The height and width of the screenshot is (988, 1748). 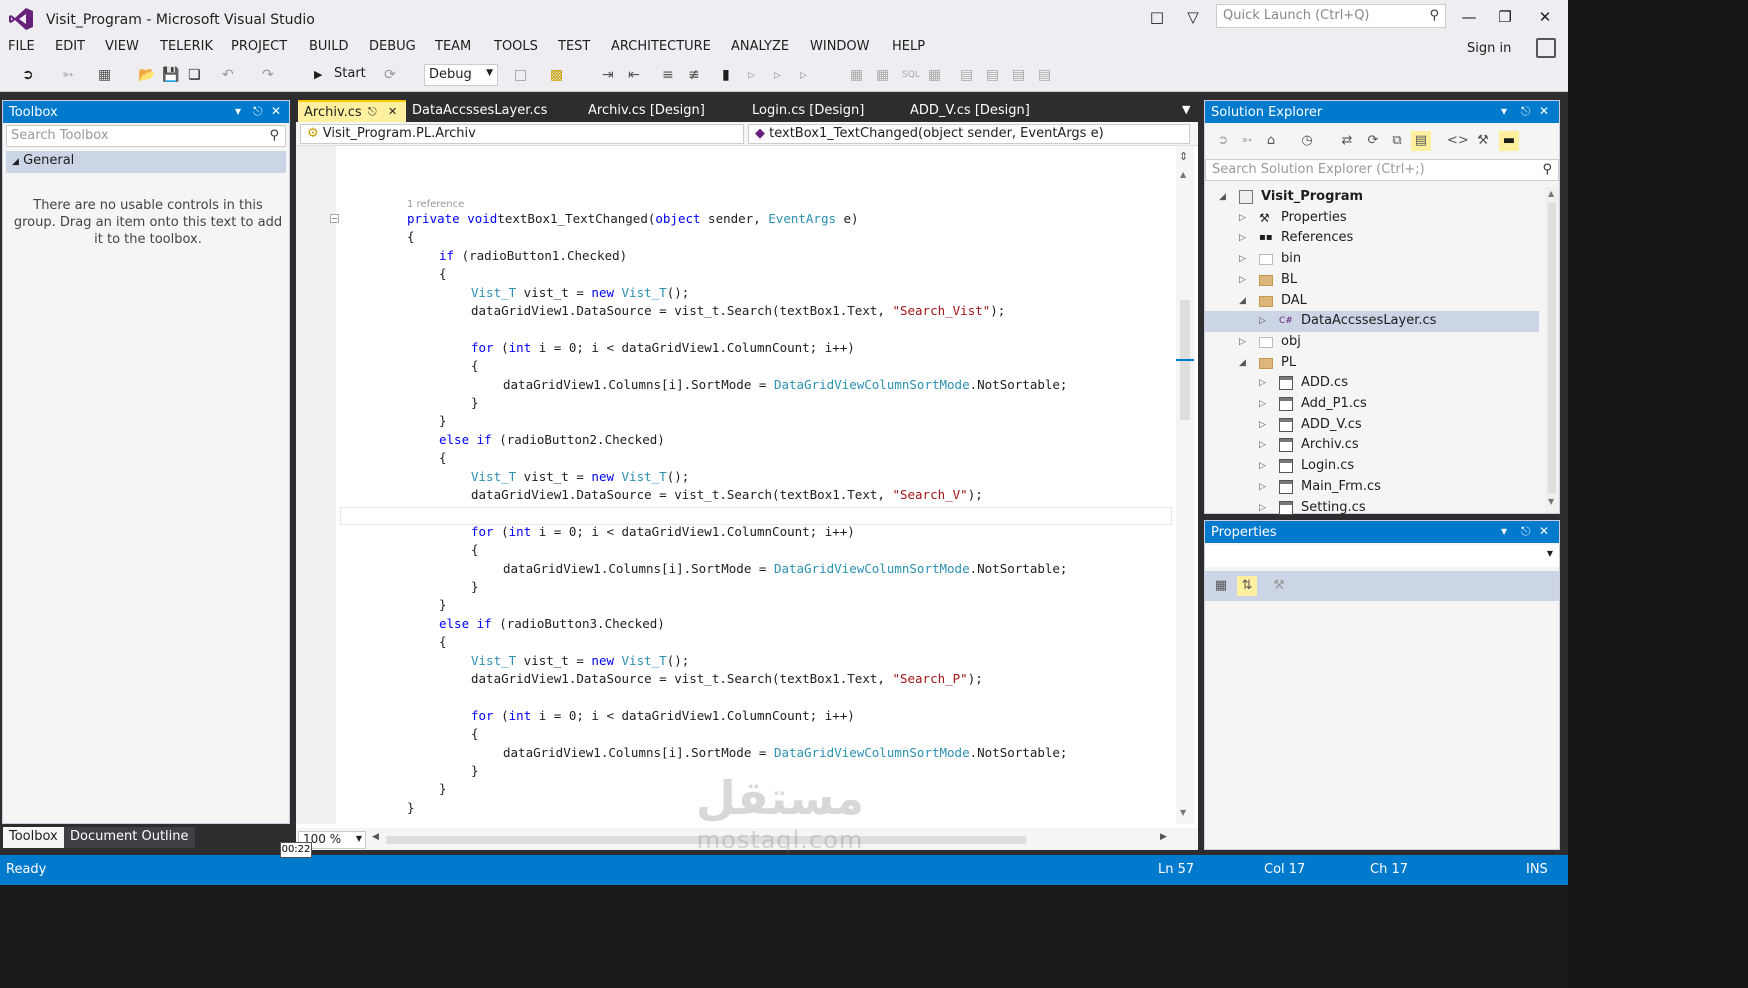 What do you see at coordinates (1221, 586) in the screenshot?
I see `categorized-icon: ▦` at bounding box center [1221, 586].